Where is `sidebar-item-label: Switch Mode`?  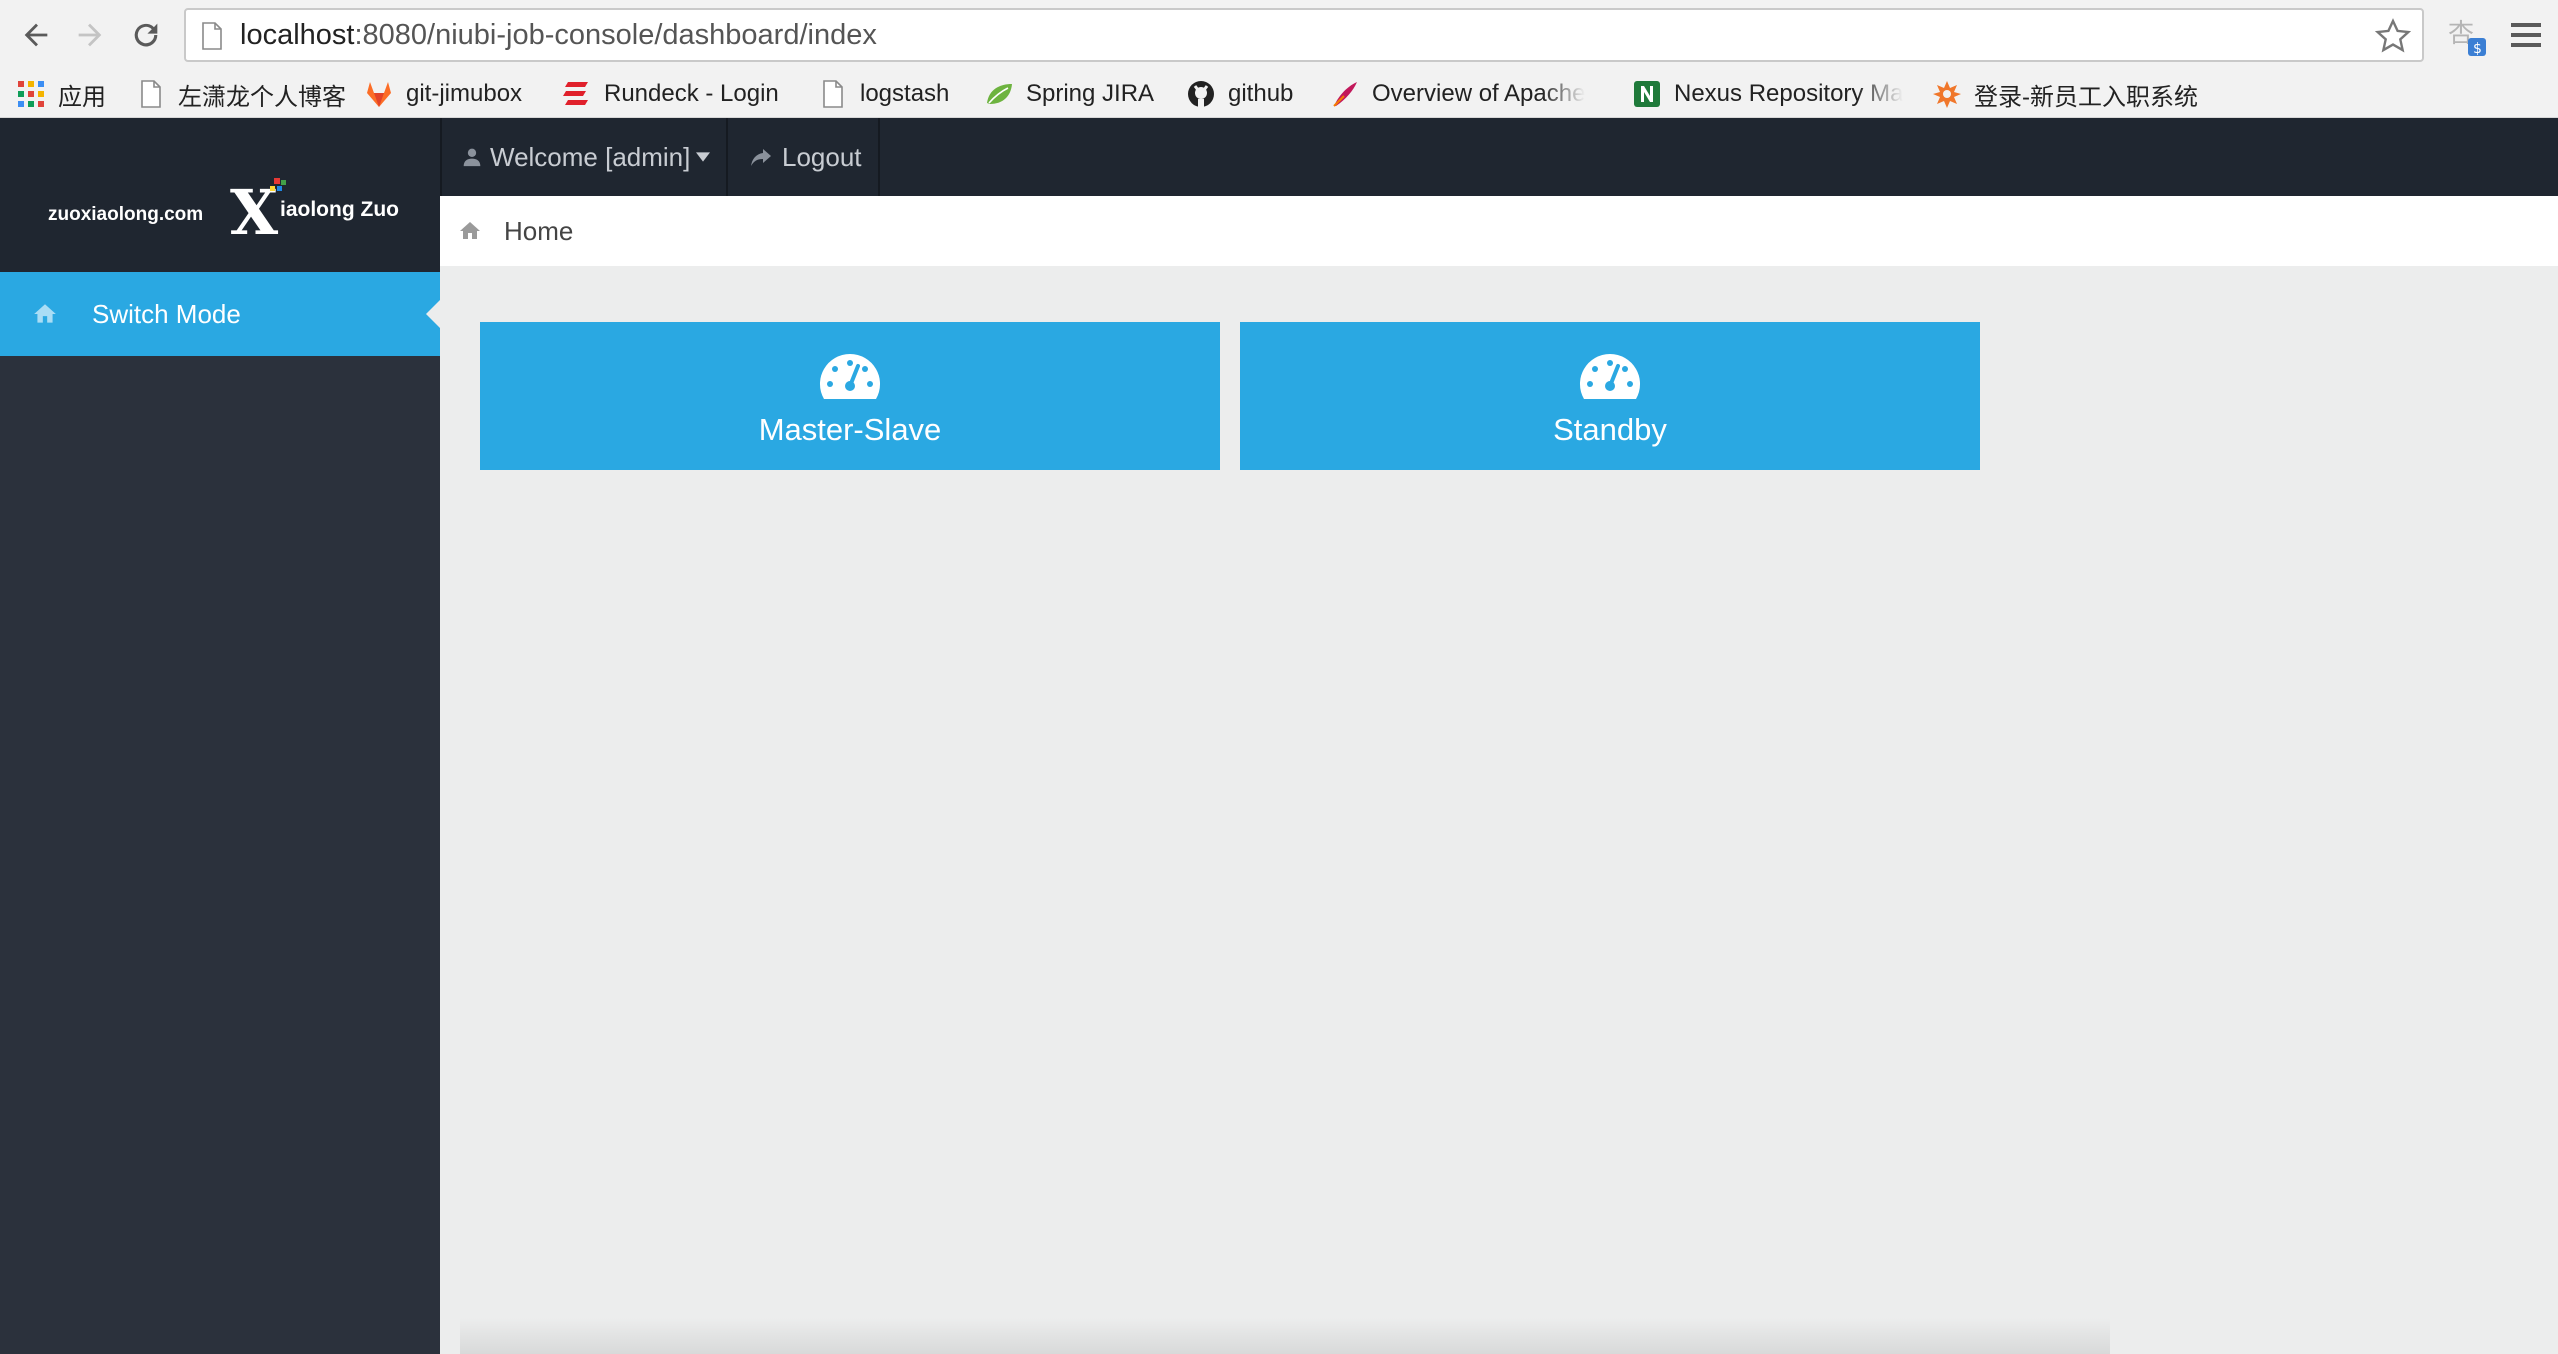
sidebar-item-label: Switch Mode is located at coordinates (166, 313).